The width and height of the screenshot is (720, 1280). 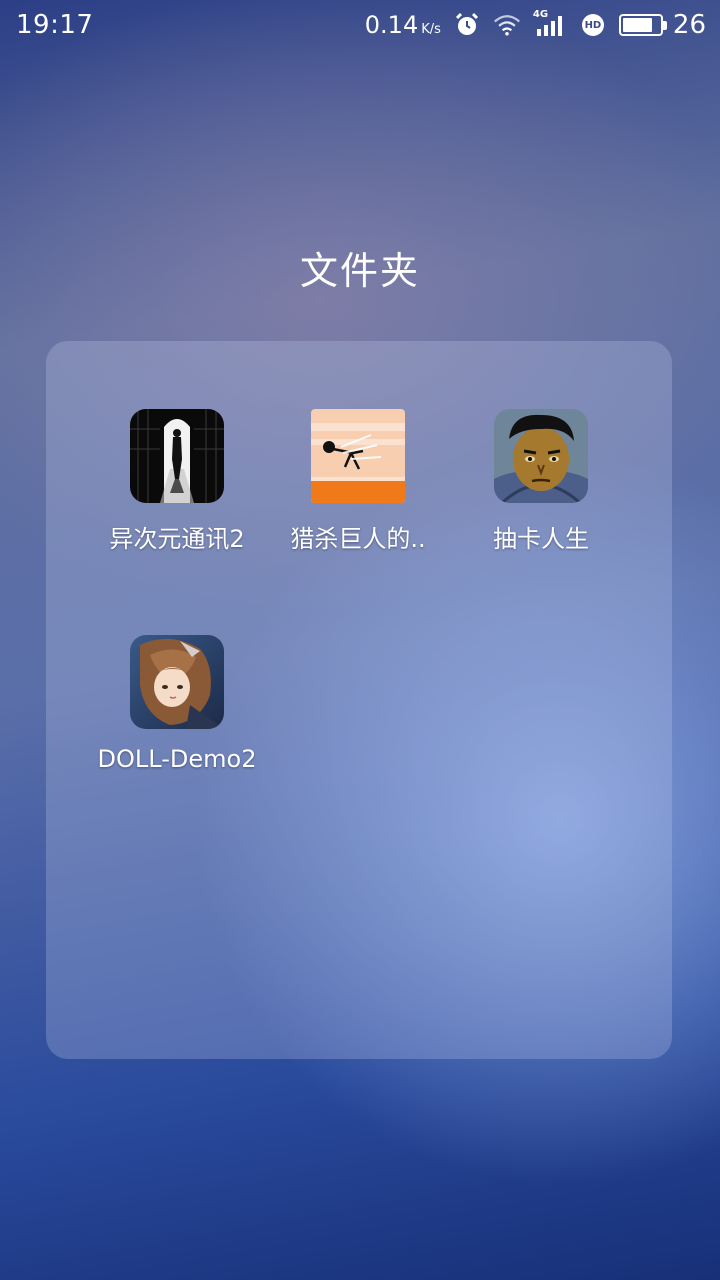 I want to click on hd-voice-icon: HD, so click(x=593, y=25).